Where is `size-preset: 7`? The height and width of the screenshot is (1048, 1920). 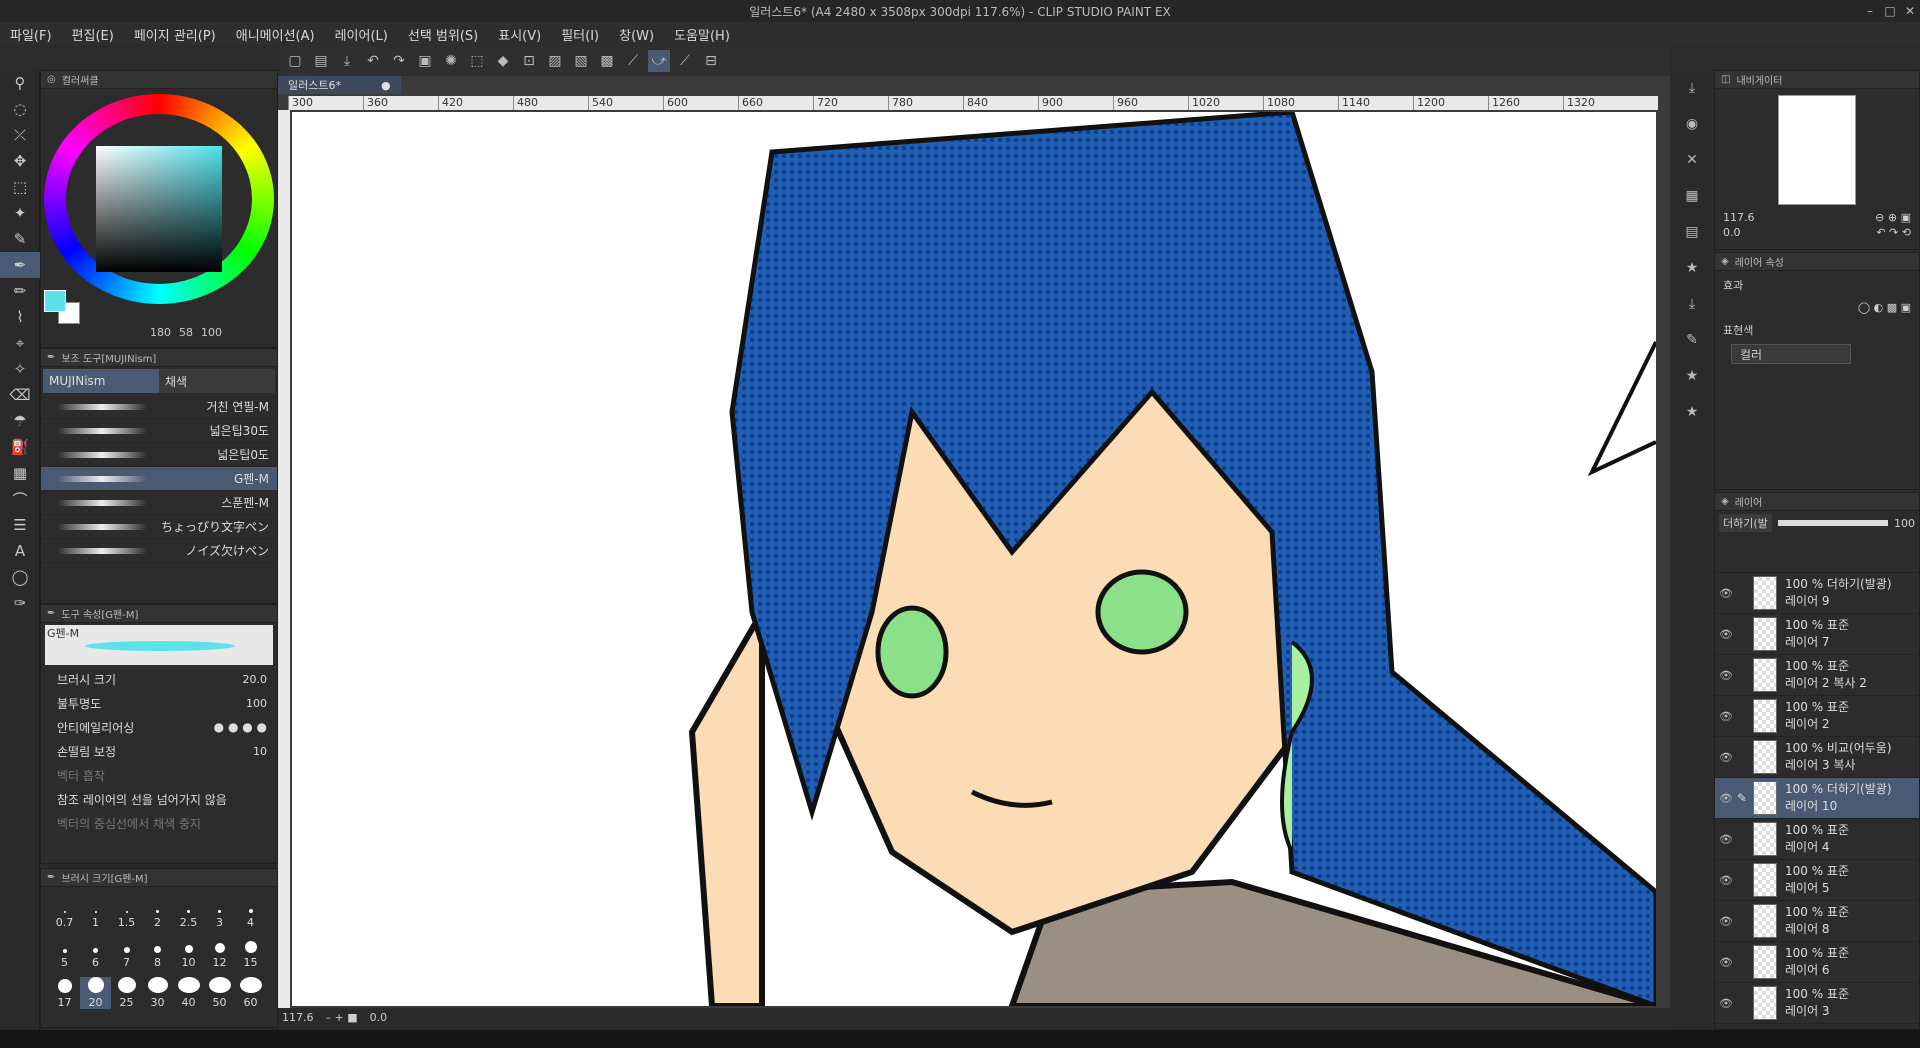
size-preset: 7 is located at coordinates (126, 953).